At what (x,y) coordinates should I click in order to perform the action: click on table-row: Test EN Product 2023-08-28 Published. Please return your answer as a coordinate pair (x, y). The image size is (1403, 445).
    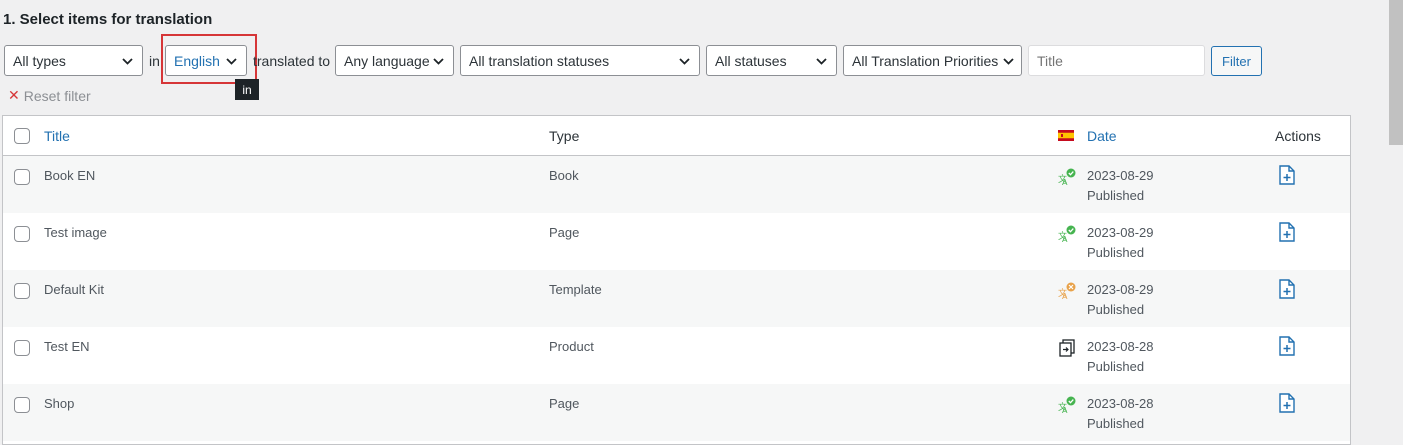
    Looking at the image, I should click on (676, 355).